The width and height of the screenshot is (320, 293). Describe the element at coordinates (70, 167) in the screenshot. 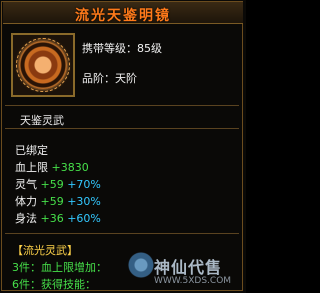

I see `attr-value: +3830` at that location.